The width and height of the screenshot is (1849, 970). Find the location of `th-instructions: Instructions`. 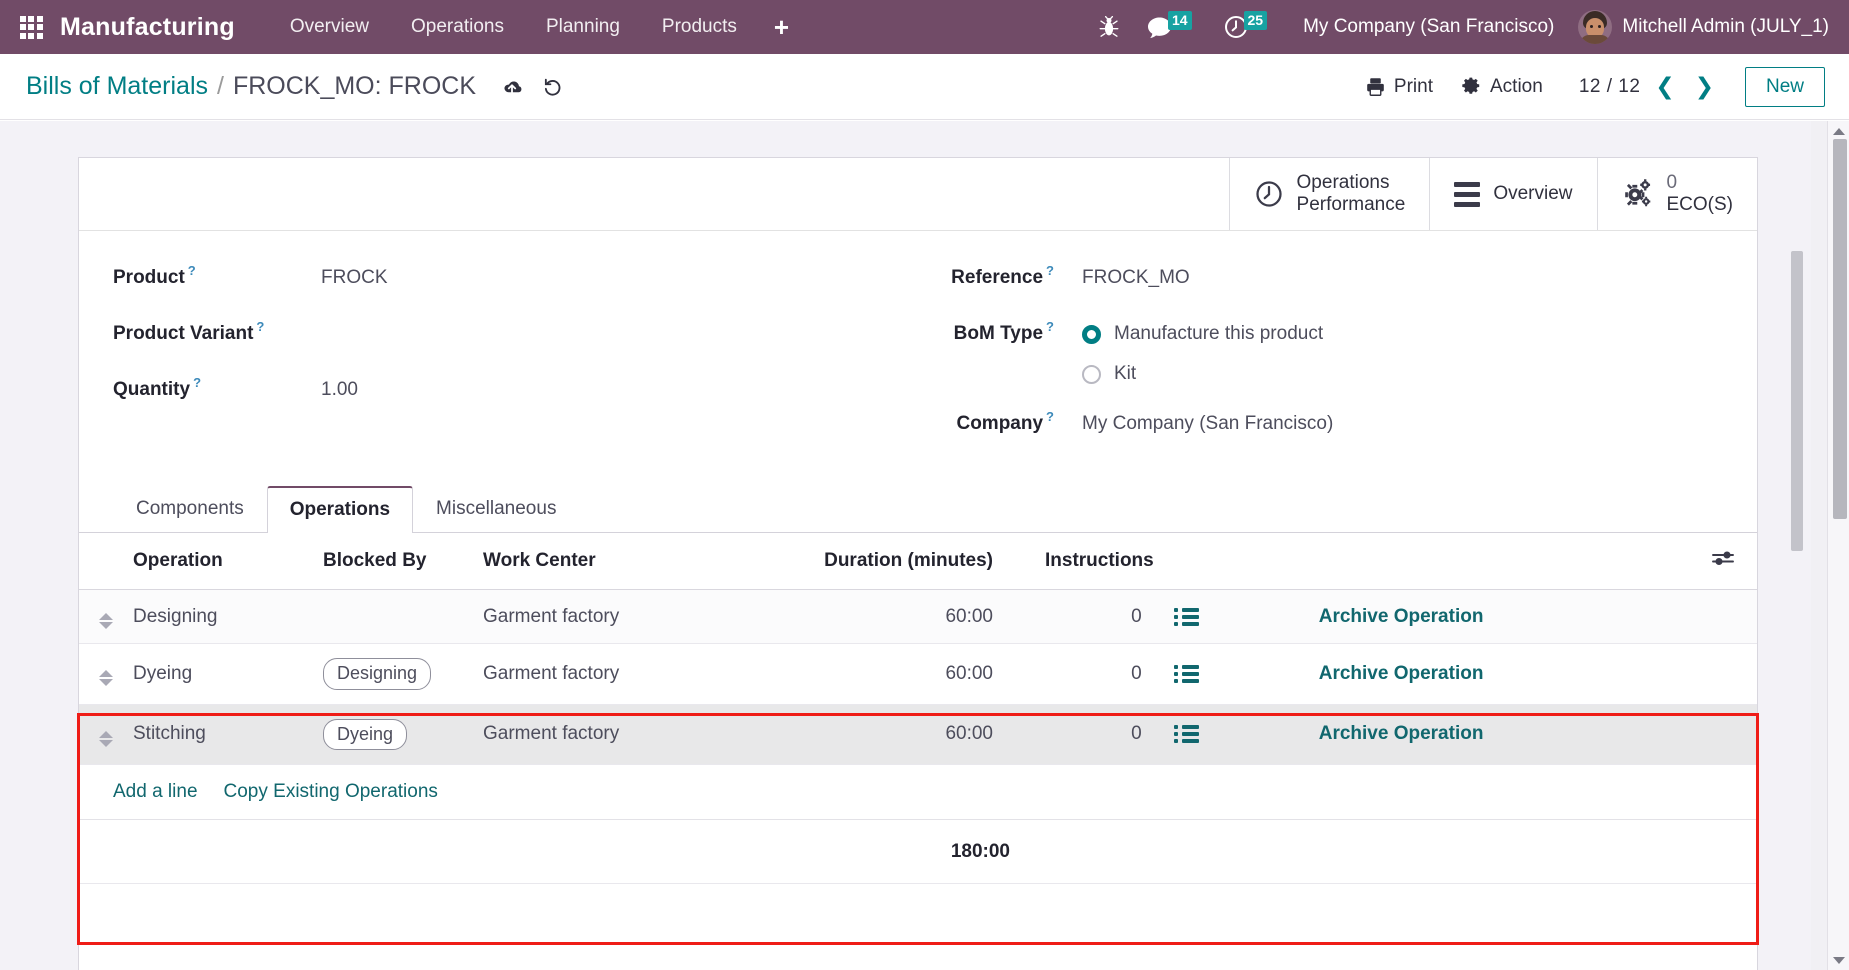

th-instructions: Instructions is located at coordinates (1083, 561).